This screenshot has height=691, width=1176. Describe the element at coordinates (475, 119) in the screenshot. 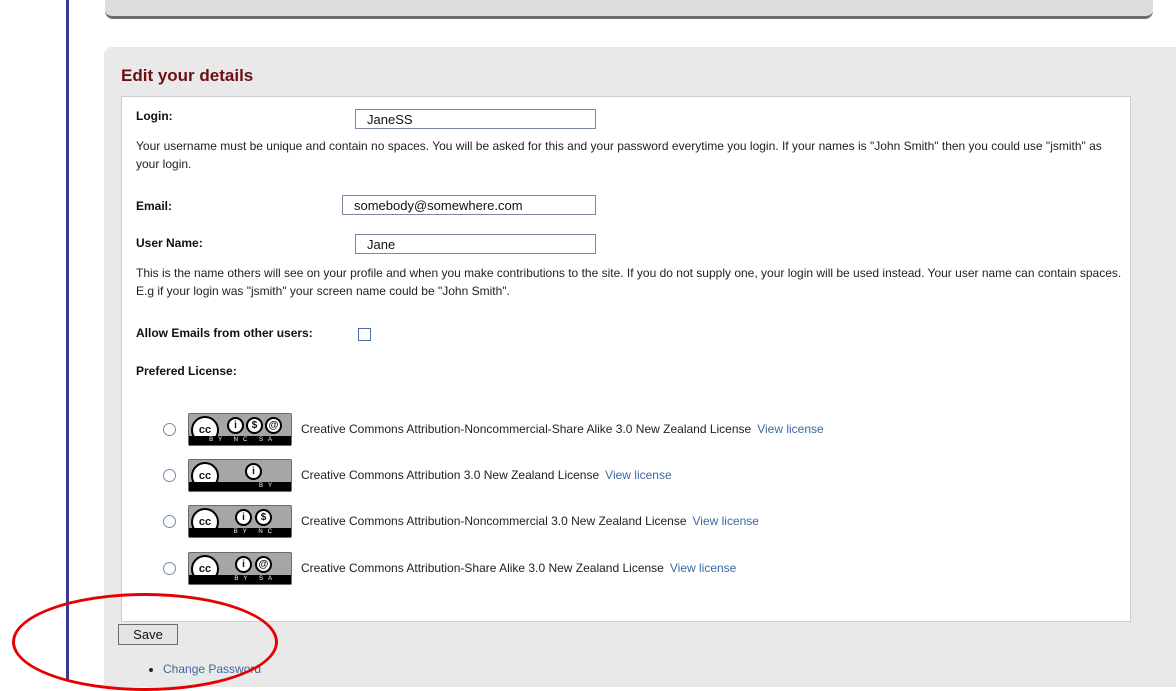

I see `login-input` at that location.